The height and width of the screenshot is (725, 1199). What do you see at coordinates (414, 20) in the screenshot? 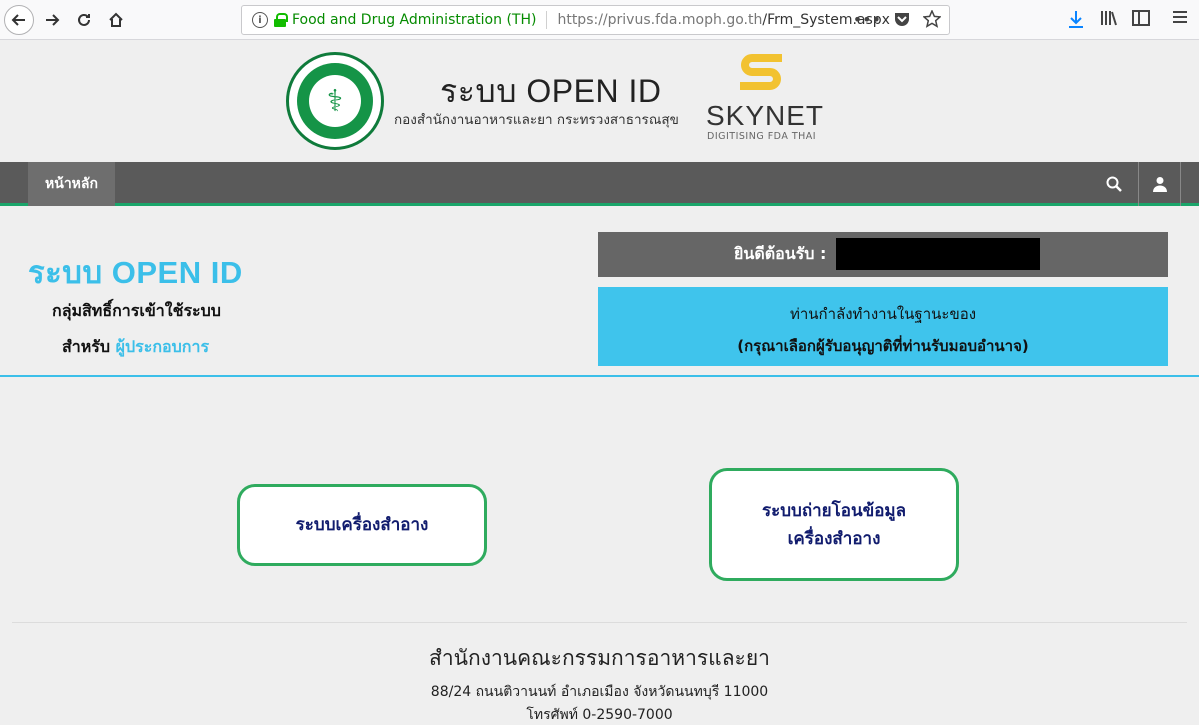
I see `site-identity: Food and Drug Administration (TH)` at bounding box center [414, 20].